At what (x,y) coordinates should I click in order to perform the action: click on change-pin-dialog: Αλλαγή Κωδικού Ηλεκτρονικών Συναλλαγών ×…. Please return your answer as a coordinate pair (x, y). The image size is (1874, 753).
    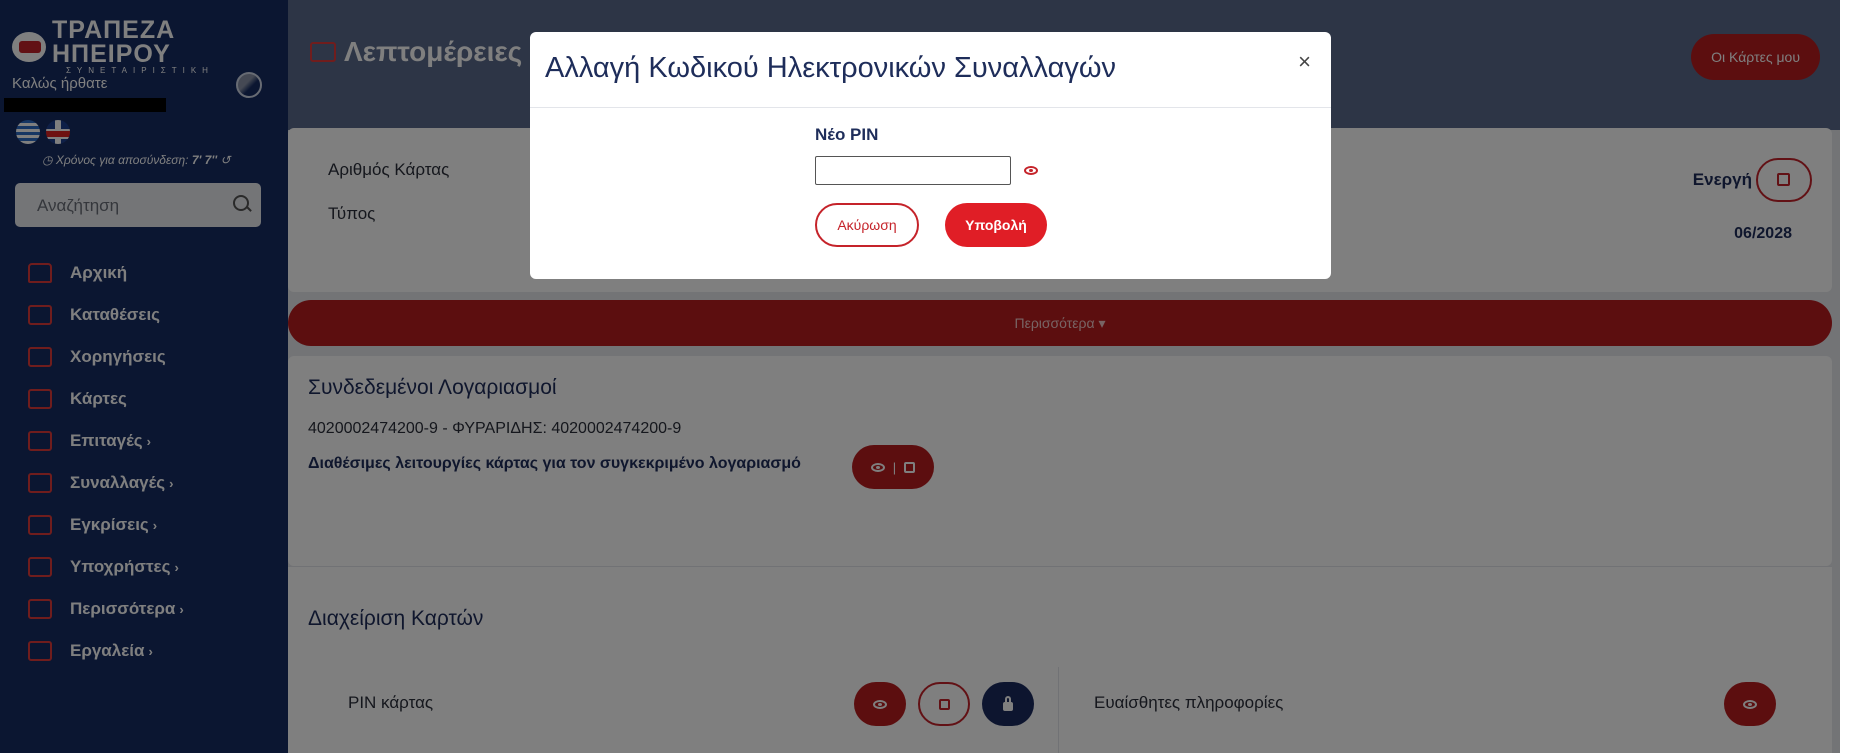
    Looking at the image, I should click on (930, 155).